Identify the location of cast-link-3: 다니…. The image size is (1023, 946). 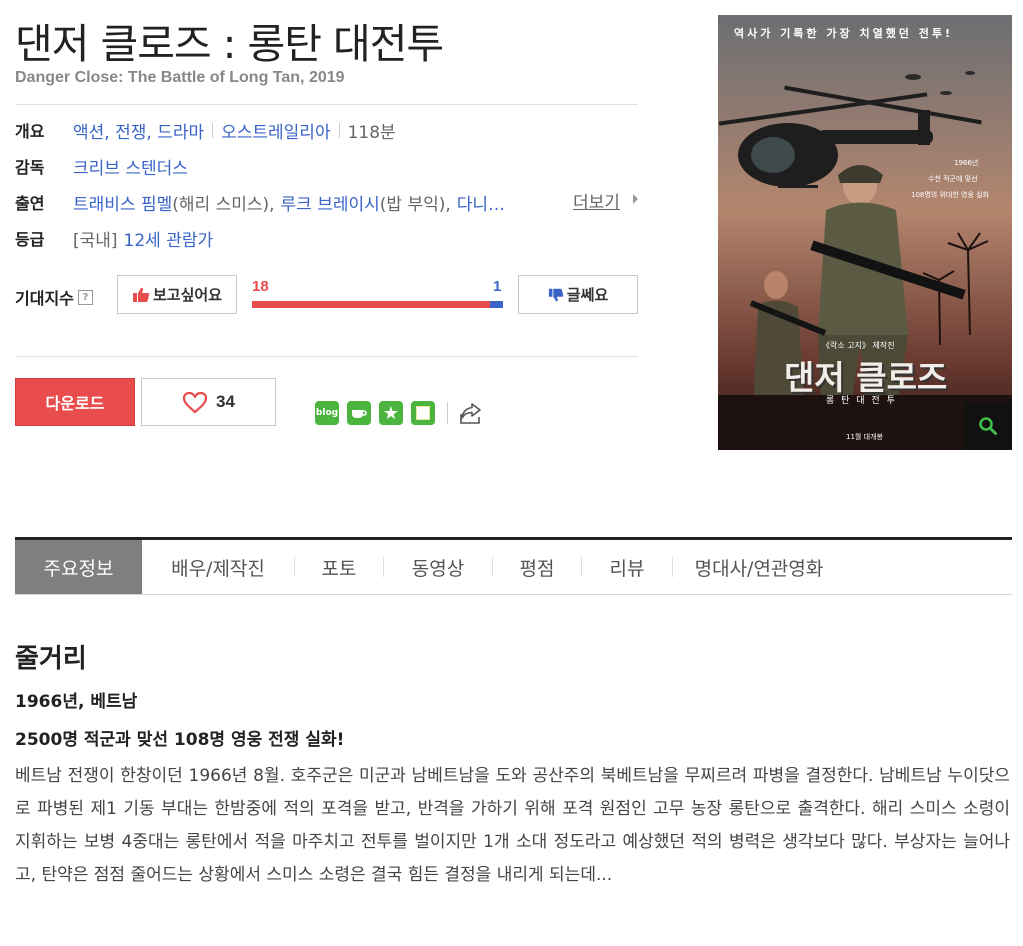
(481, 202).